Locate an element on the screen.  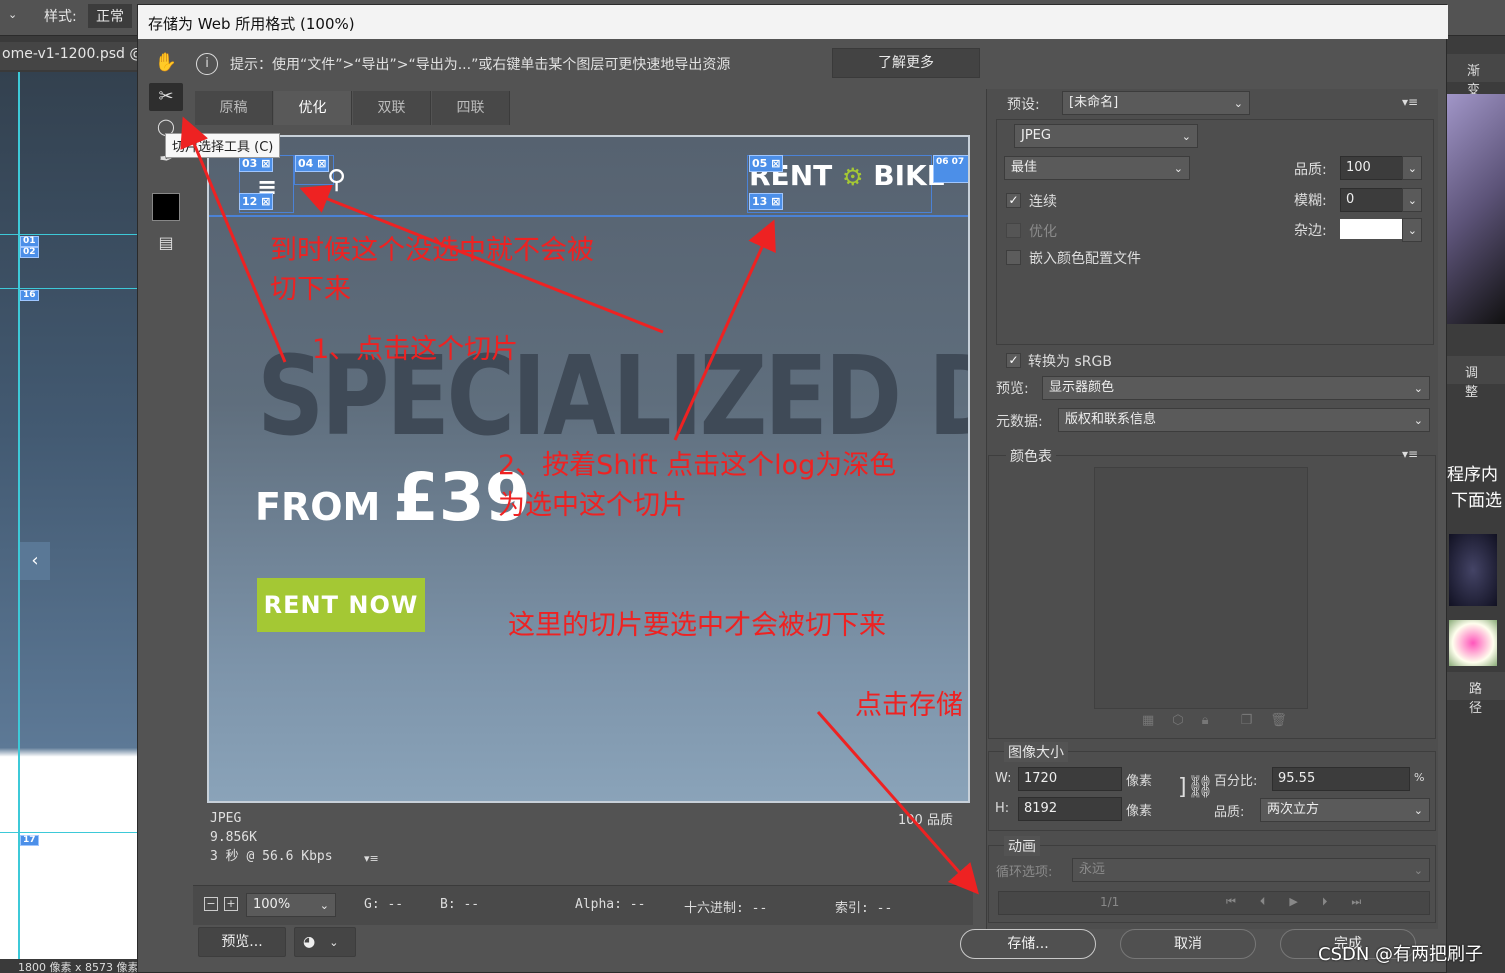
watermark: CSDN @有两把刷子 is located at coordinates (1401, 954).